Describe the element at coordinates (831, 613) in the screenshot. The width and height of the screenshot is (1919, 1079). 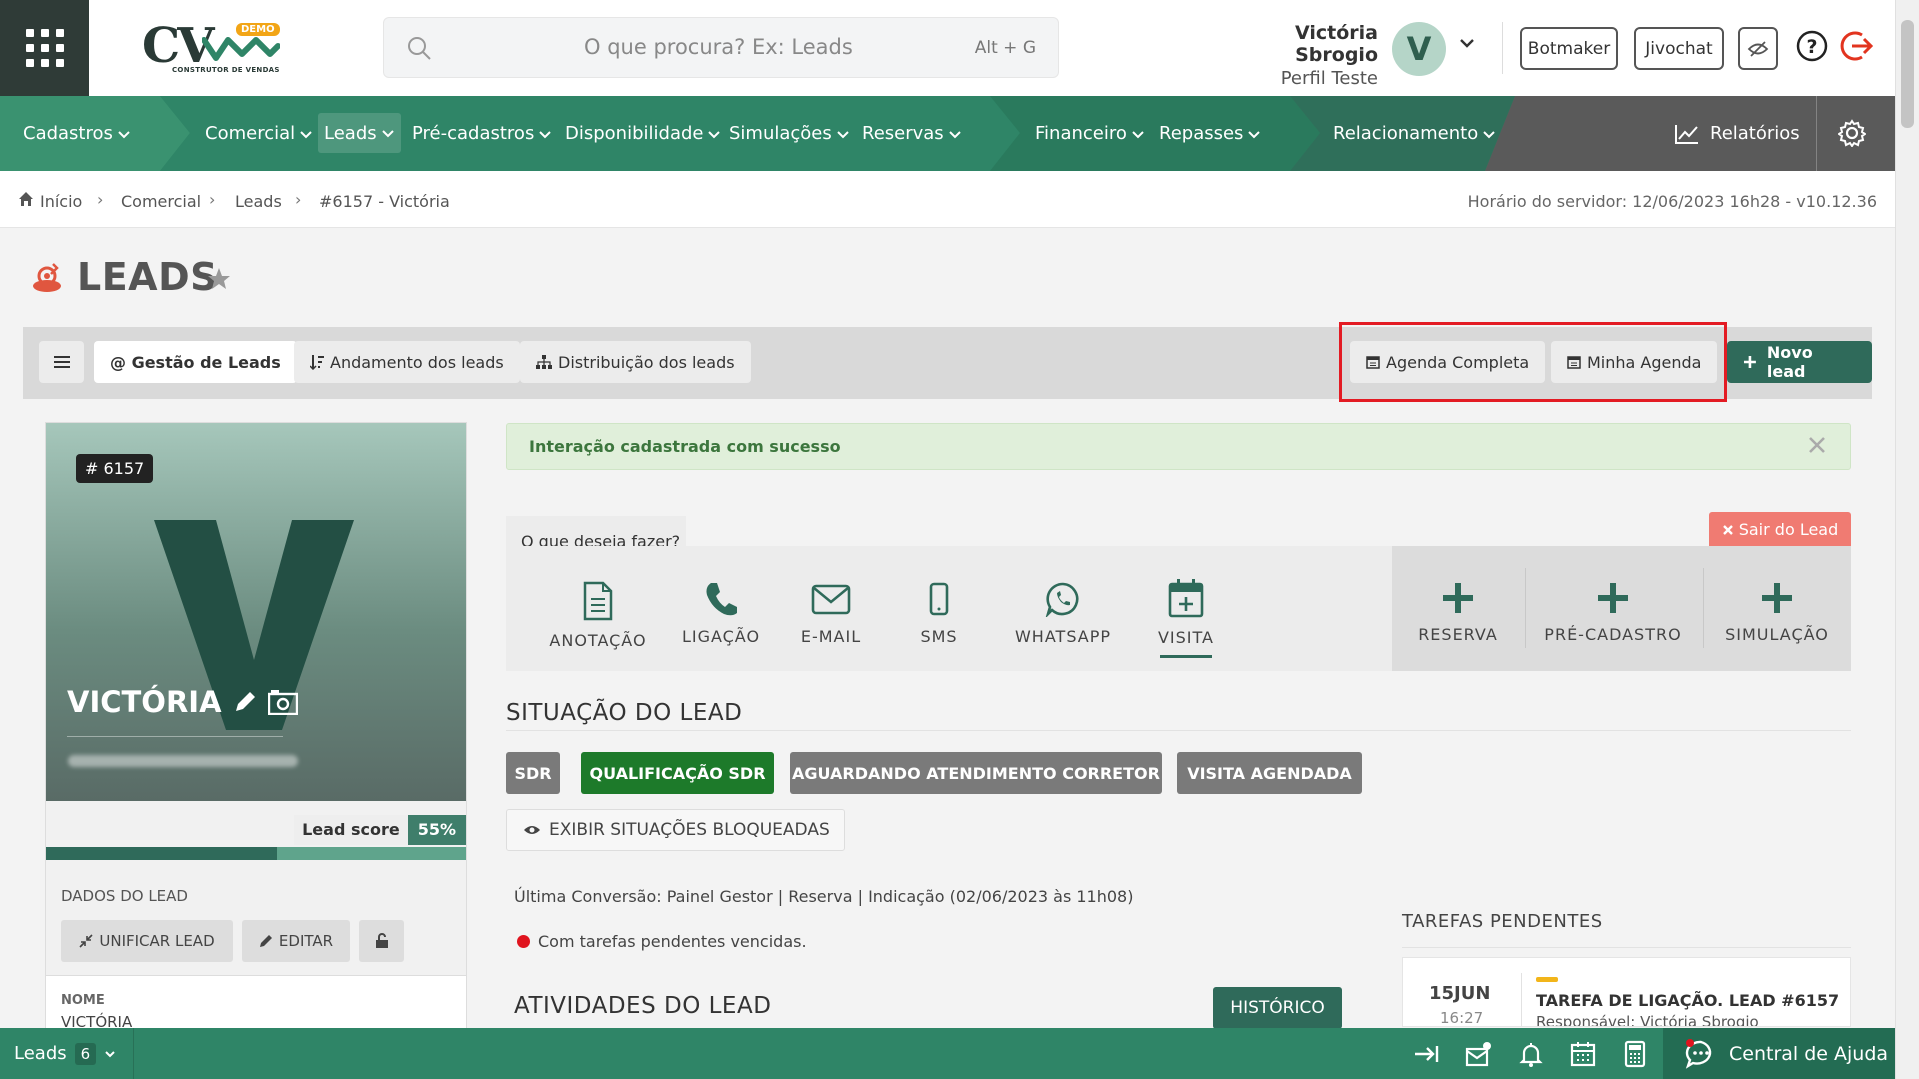
I see `action-email: E-MAIL` at that location.